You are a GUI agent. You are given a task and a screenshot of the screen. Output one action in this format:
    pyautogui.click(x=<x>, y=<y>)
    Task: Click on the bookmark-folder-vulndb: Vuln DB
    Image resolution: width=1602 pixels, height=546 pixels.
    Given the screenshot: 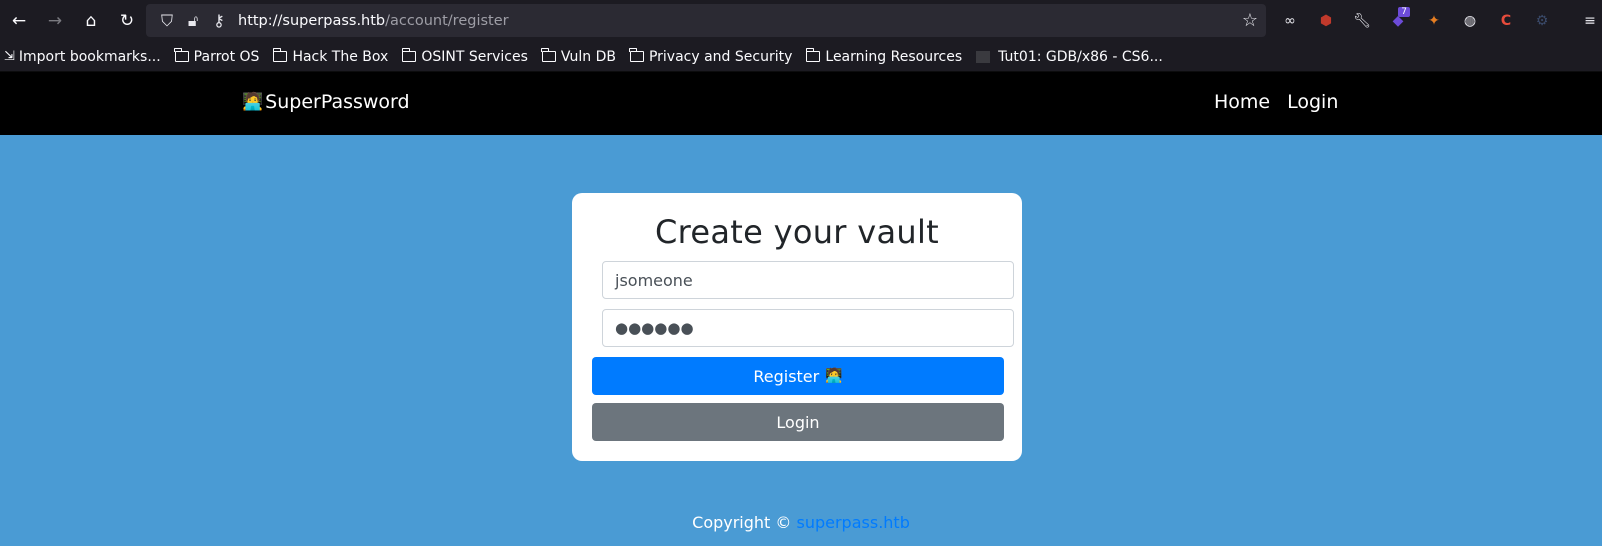 What is the action you would take?
    pyautogui.click(x=578, y=56)
    